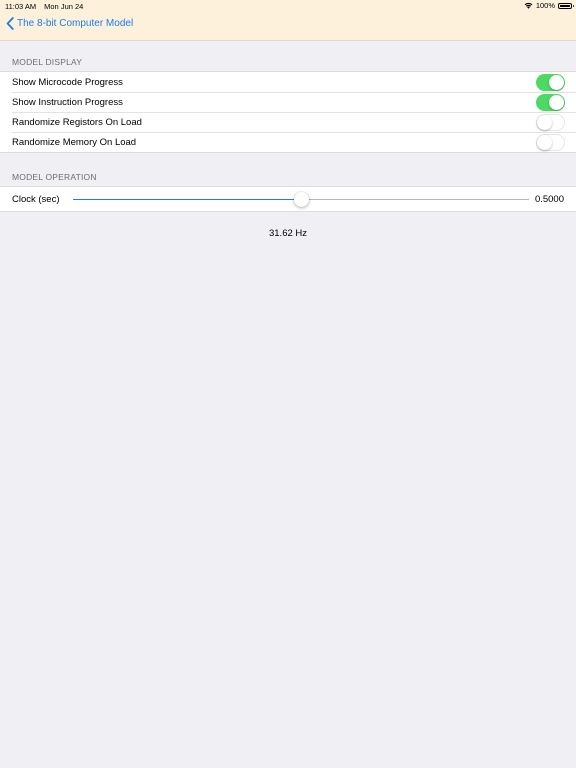 The width and height of the screenshot is (576, 768). Describe the element at coordinates (10, 23) in the screenshot. I see `chevron-left-icon` at that location.